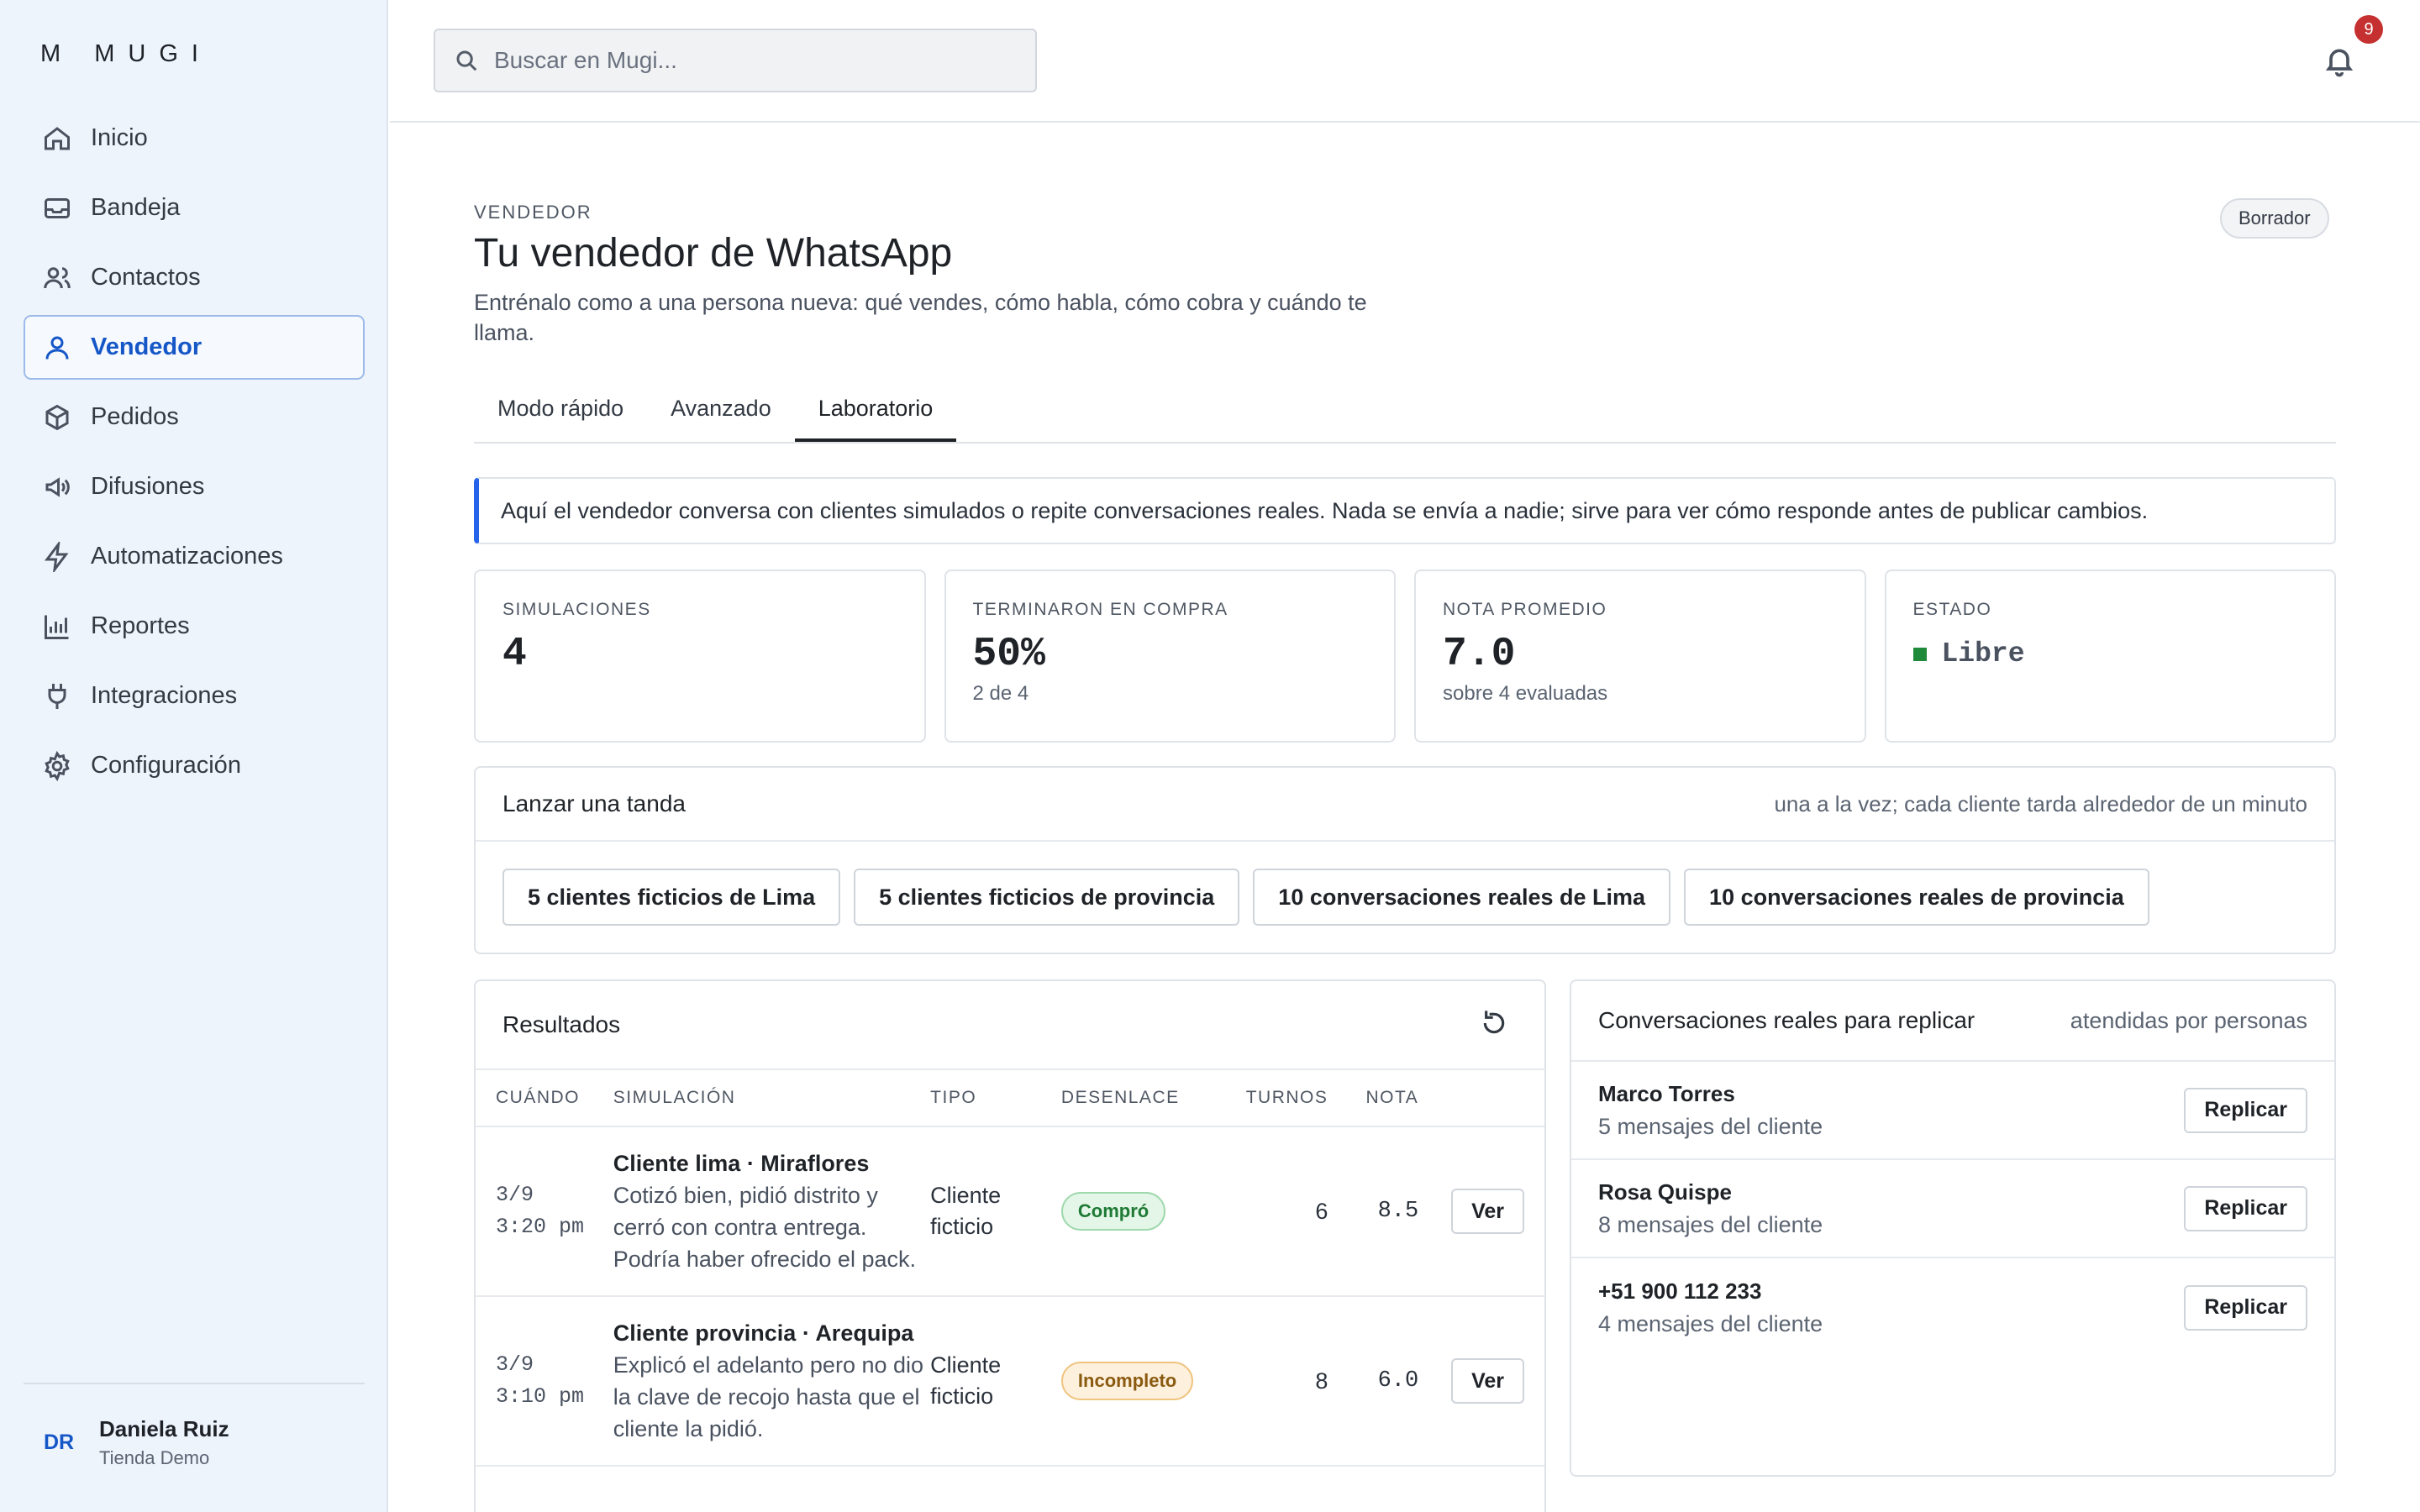 Image resolution: width=2420 pixels, height=1512 pixels. What do you see at coordinates (721, 408) in the screenshot?
I see `tab-avanzado: Avanzado` at bounding box center [721, 408].